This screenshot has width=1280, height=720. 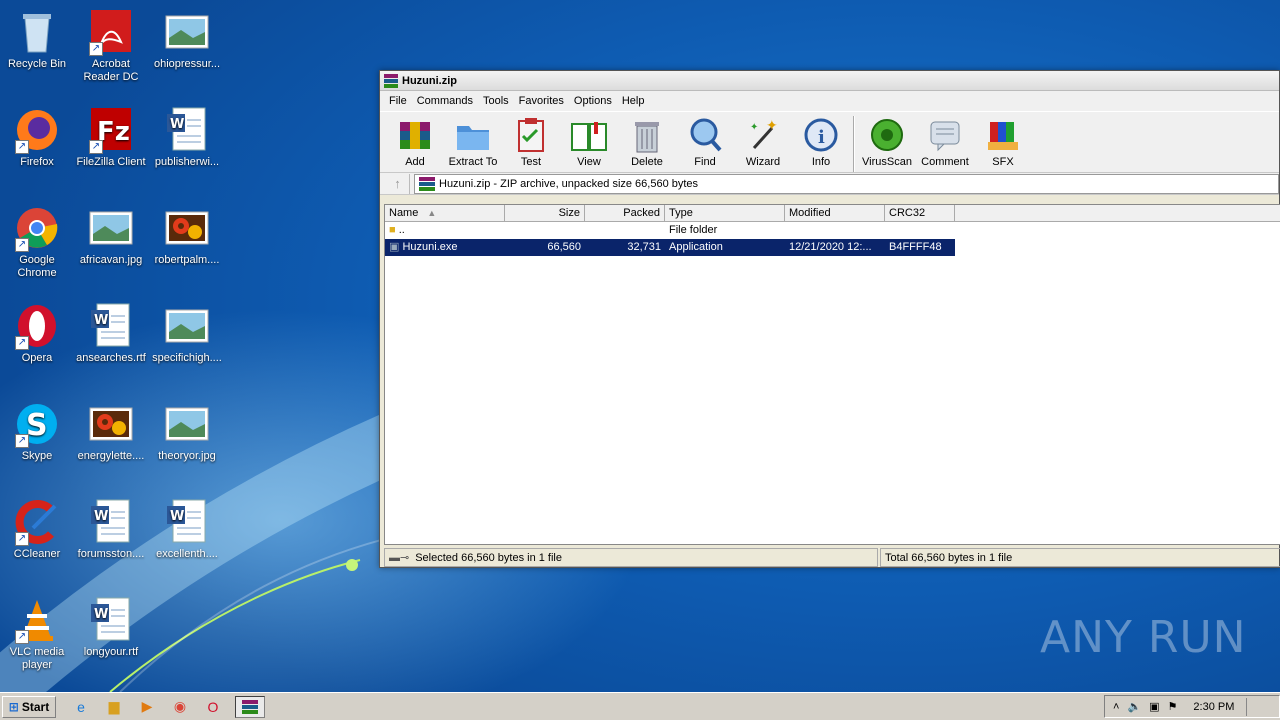 I want to click on test-clipboard-icon, so click(x=531, y=135).